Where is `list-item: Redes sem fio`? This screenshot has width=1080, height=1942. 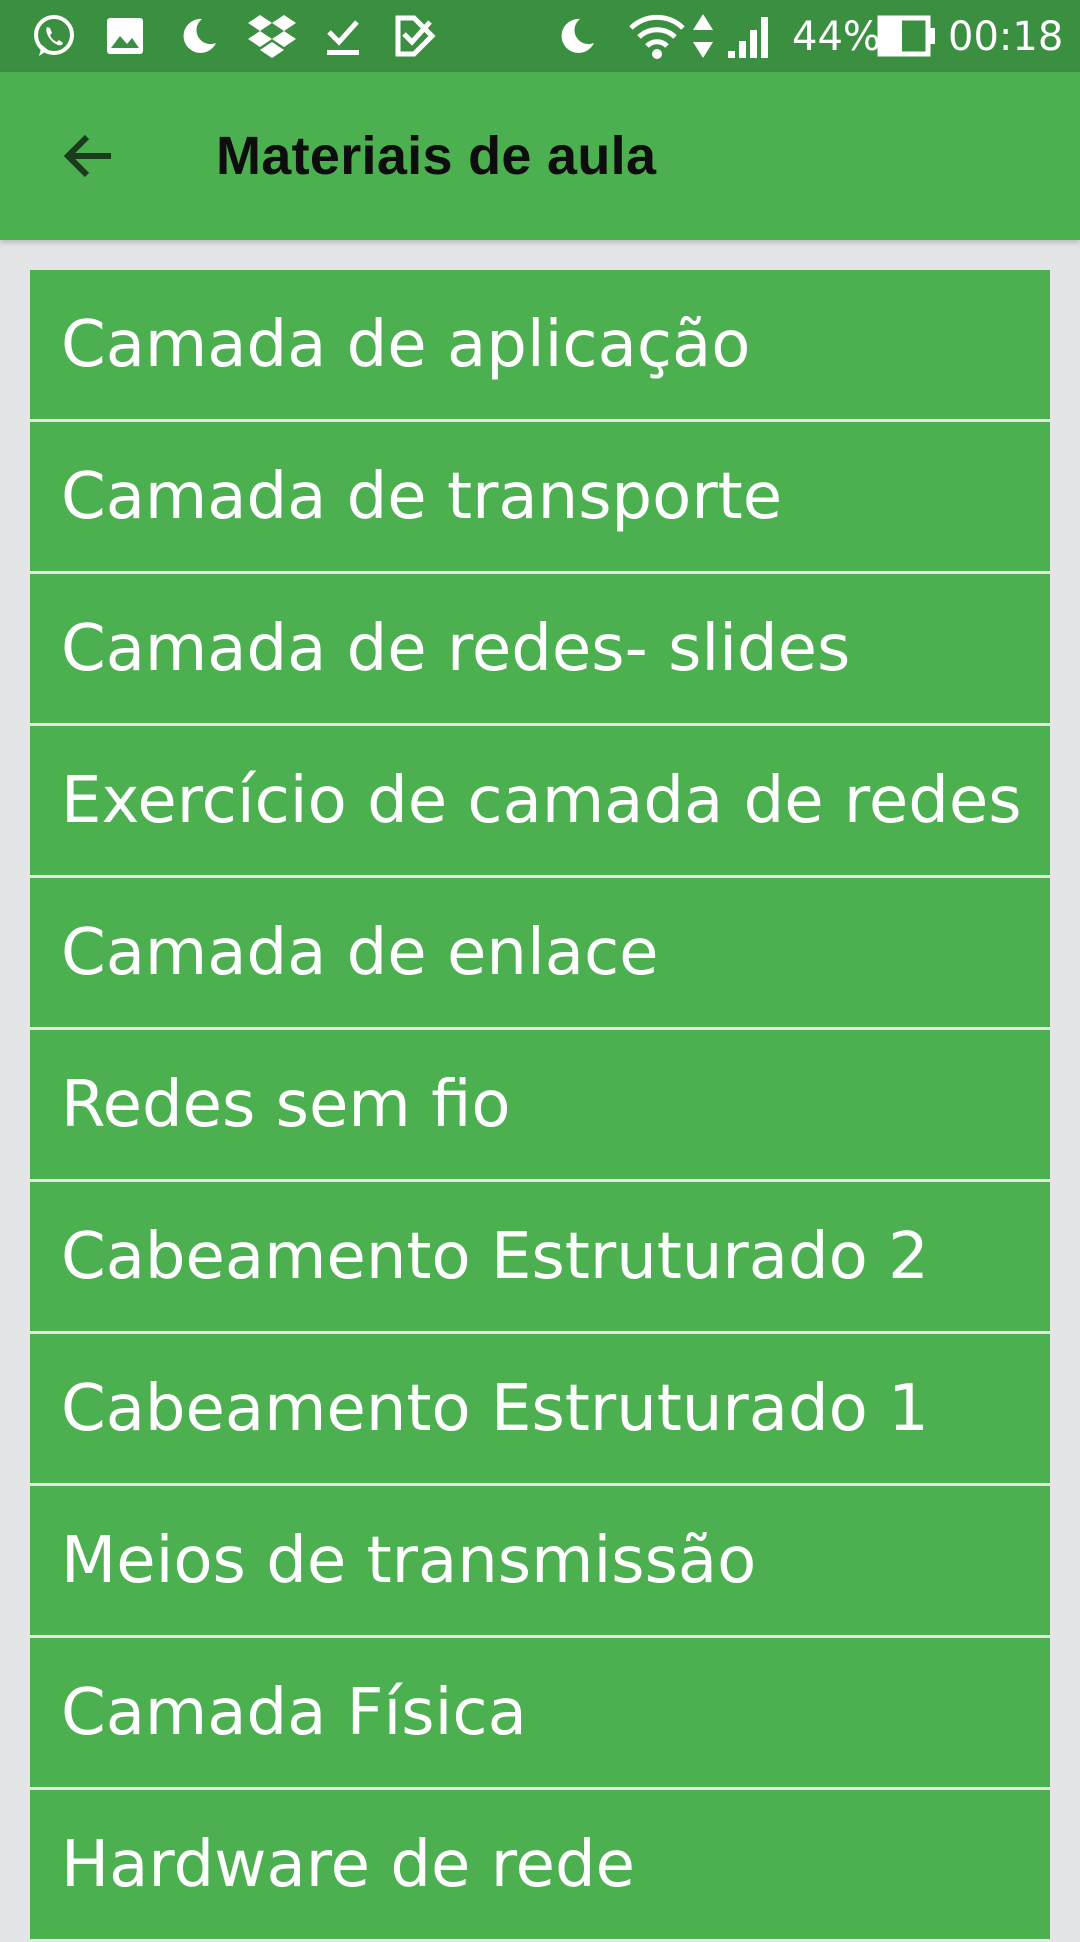
list-item: Redes sem fio is located at coordinates (540, 1104).